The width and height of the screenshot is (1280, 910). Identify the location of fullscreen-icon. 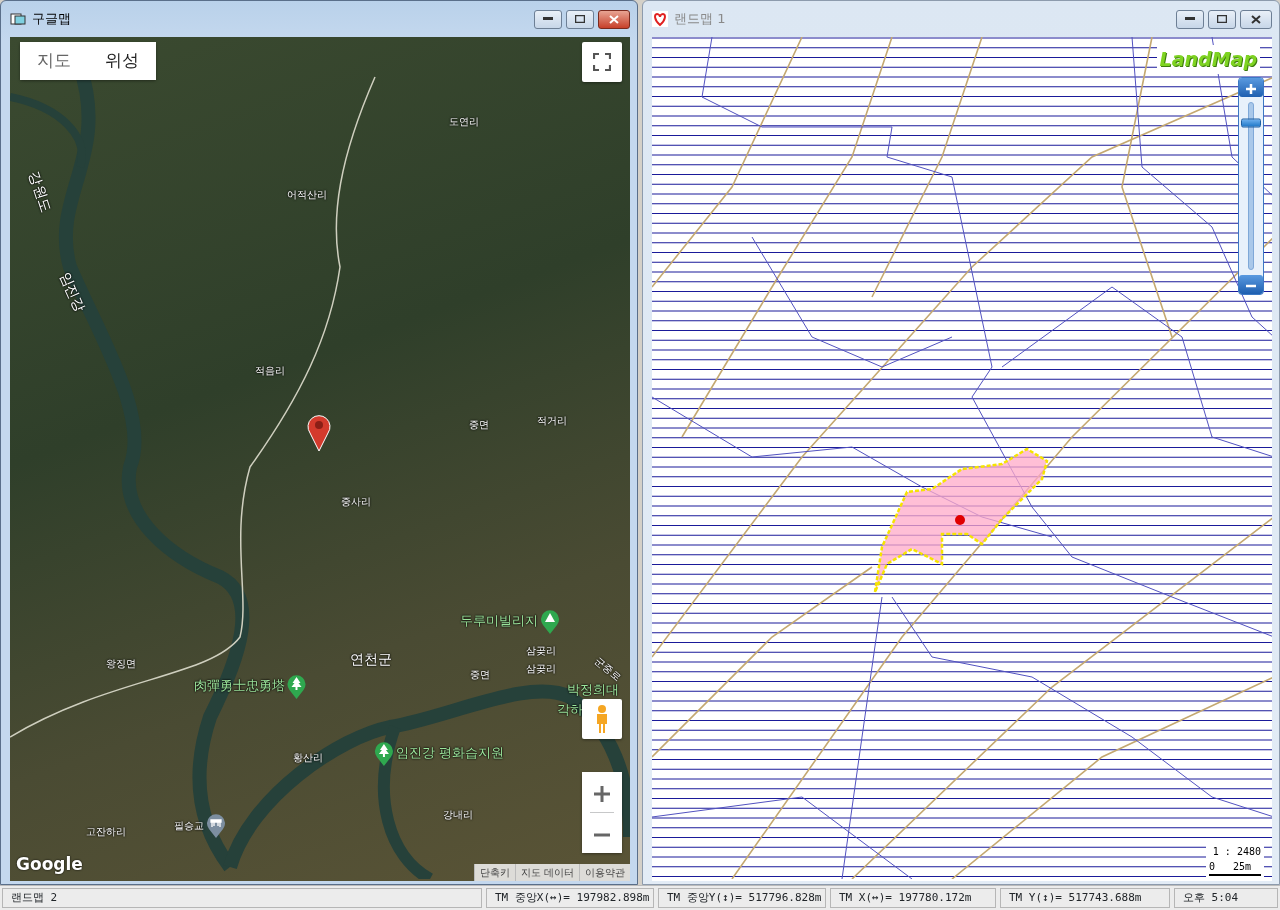
(602, 62).